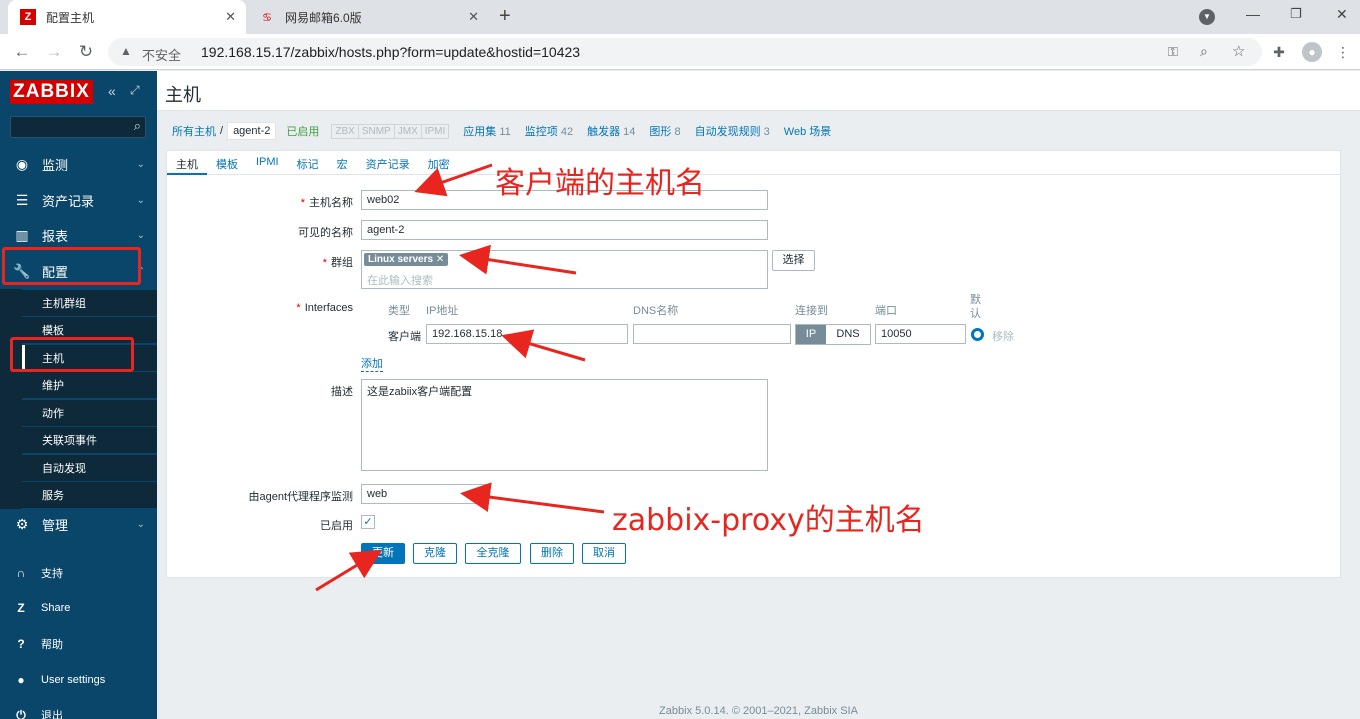 The width and height of the screenshot is (1360, 719). What do you see at coordinates (21, 608) in the screenshot?
I see `zabbix-share-icon: Z` at bounding box center [21, 608].